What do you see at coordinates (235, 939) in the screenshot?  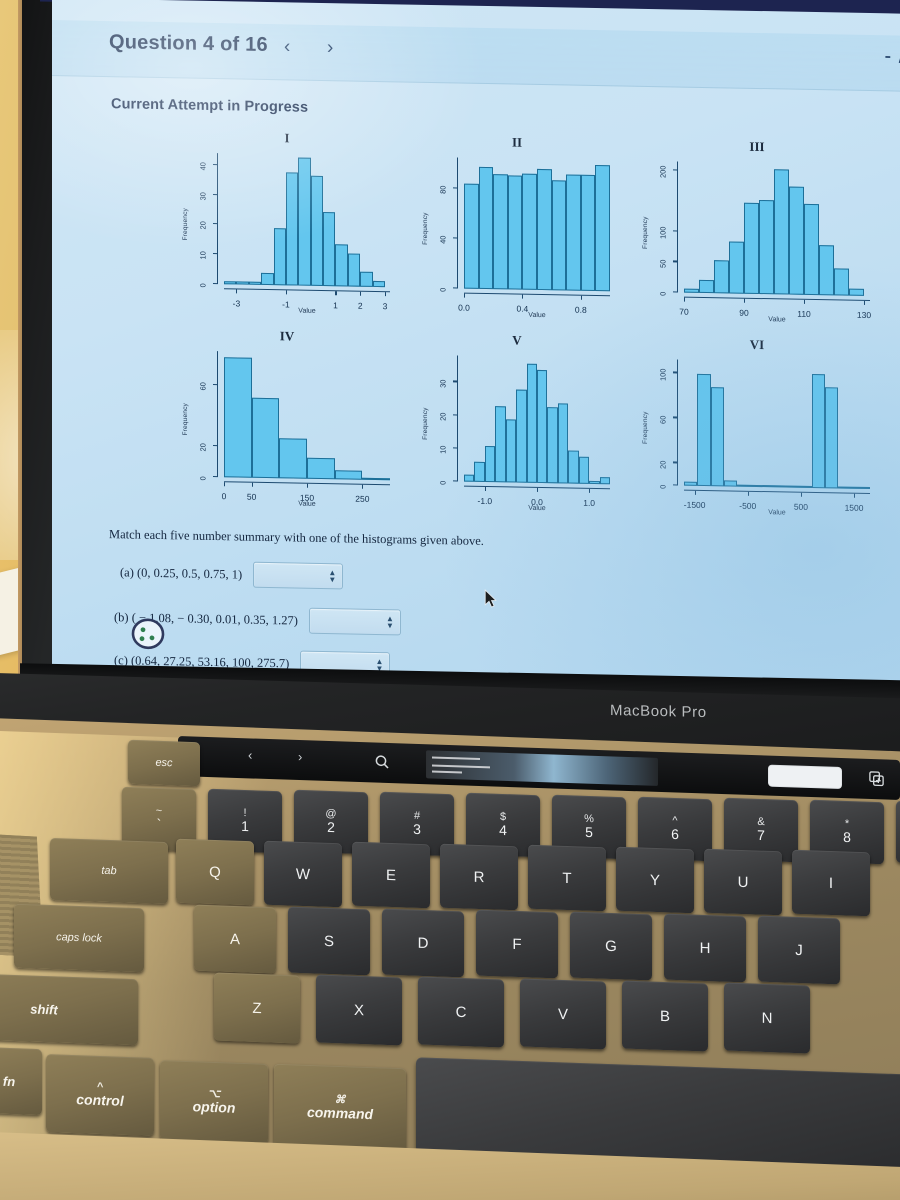 I see `key-a: A` at bounding box center [235, 939].